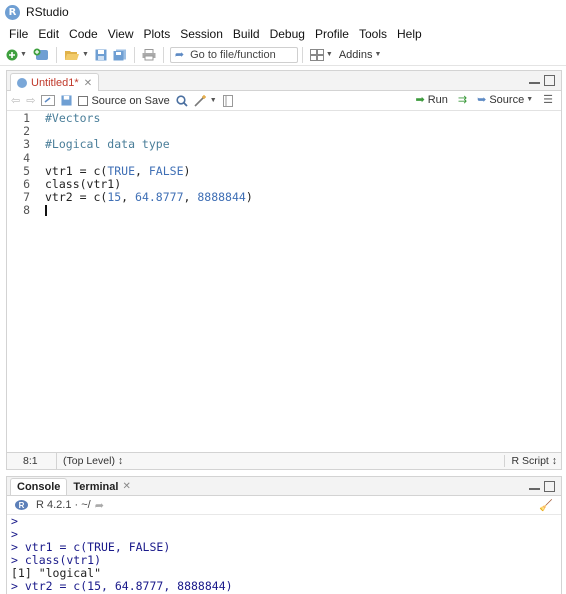 The height and width of the screenshot is (594, 566). What do you see at coordinates (26, 144) in the screenshot?
I see `line-number: 3` at bounding box center [26, 144].